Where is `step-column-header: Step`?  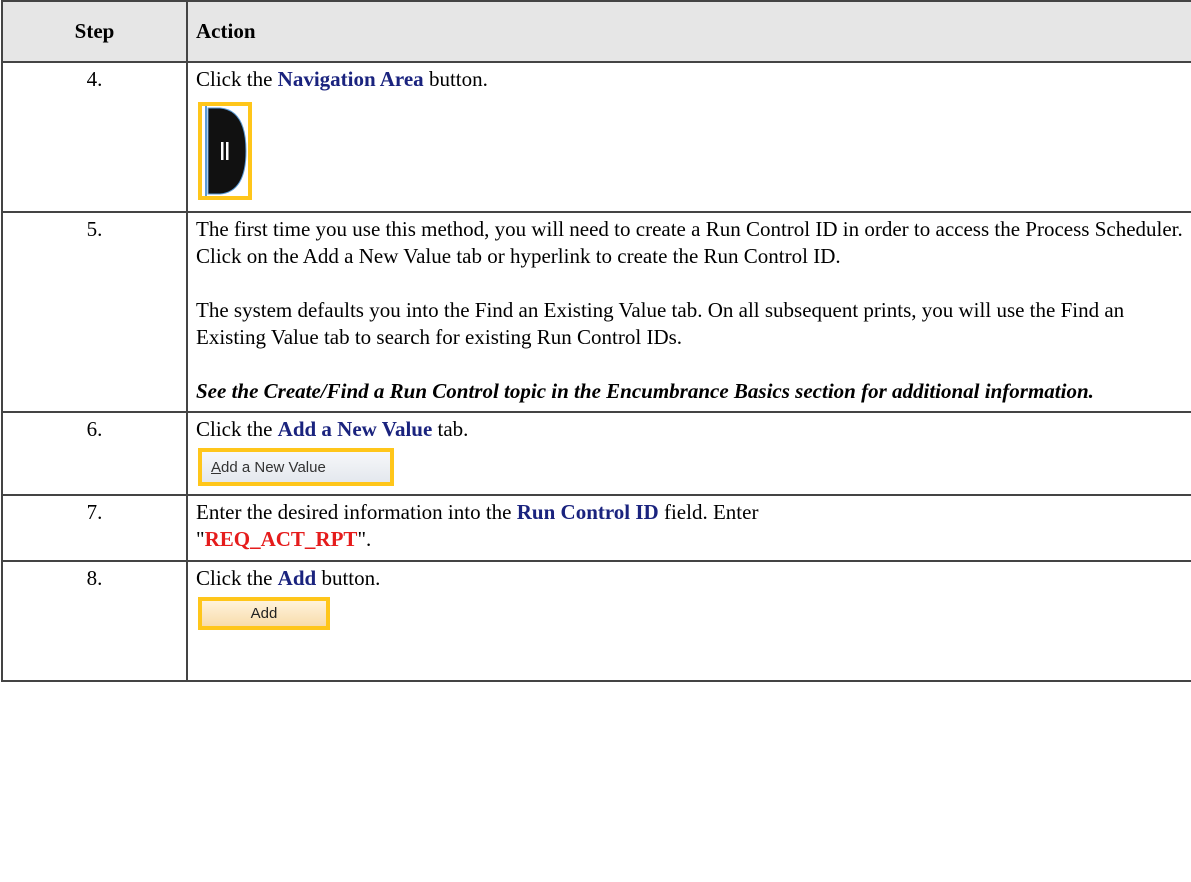
step-column-header: Step is located at coordinates (94, 31).